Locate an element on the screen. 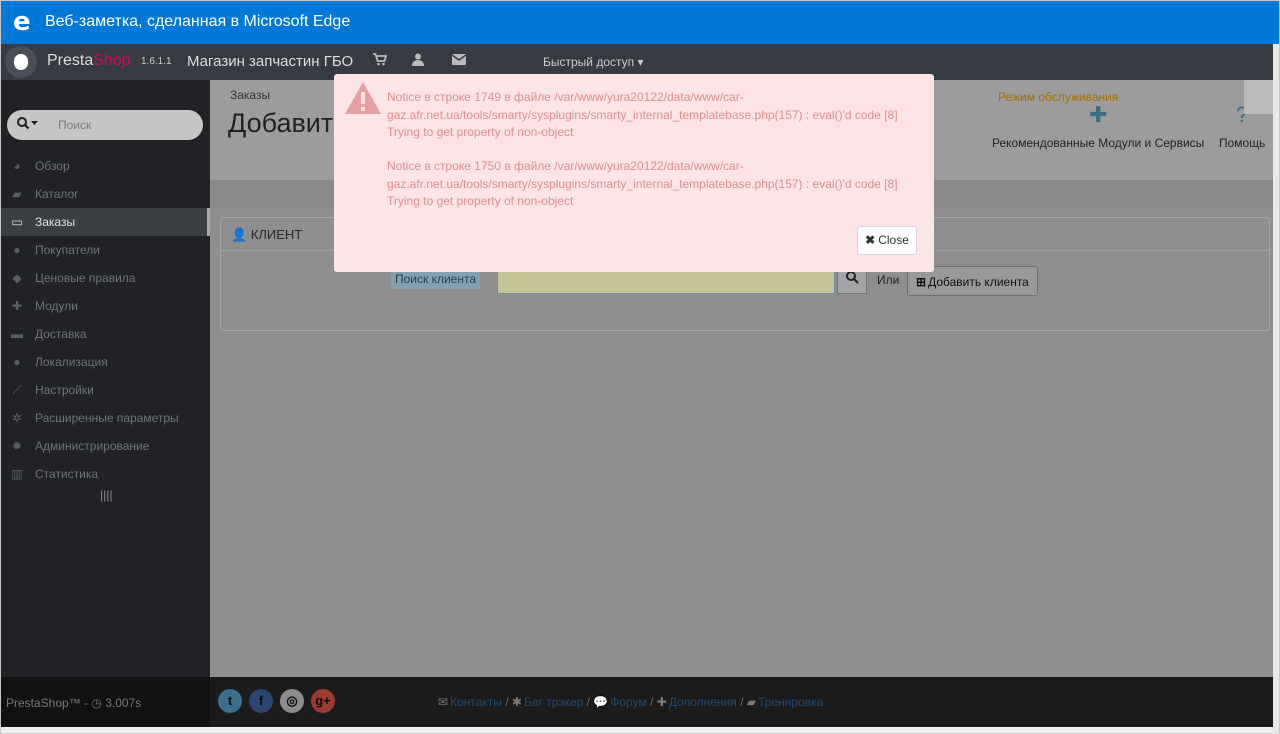 Image resolution: width=1280 pixels, height=734 pixels. footer-brand-text: PrestaShop™ - is located at coordinates (47, 703).